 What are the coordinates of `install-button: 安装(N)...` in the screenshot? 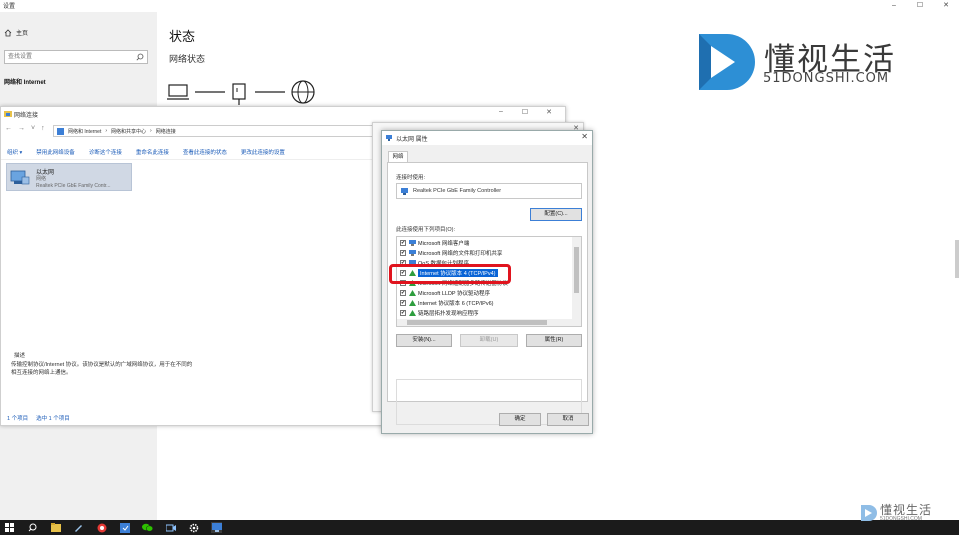 It's located at (424, 340).